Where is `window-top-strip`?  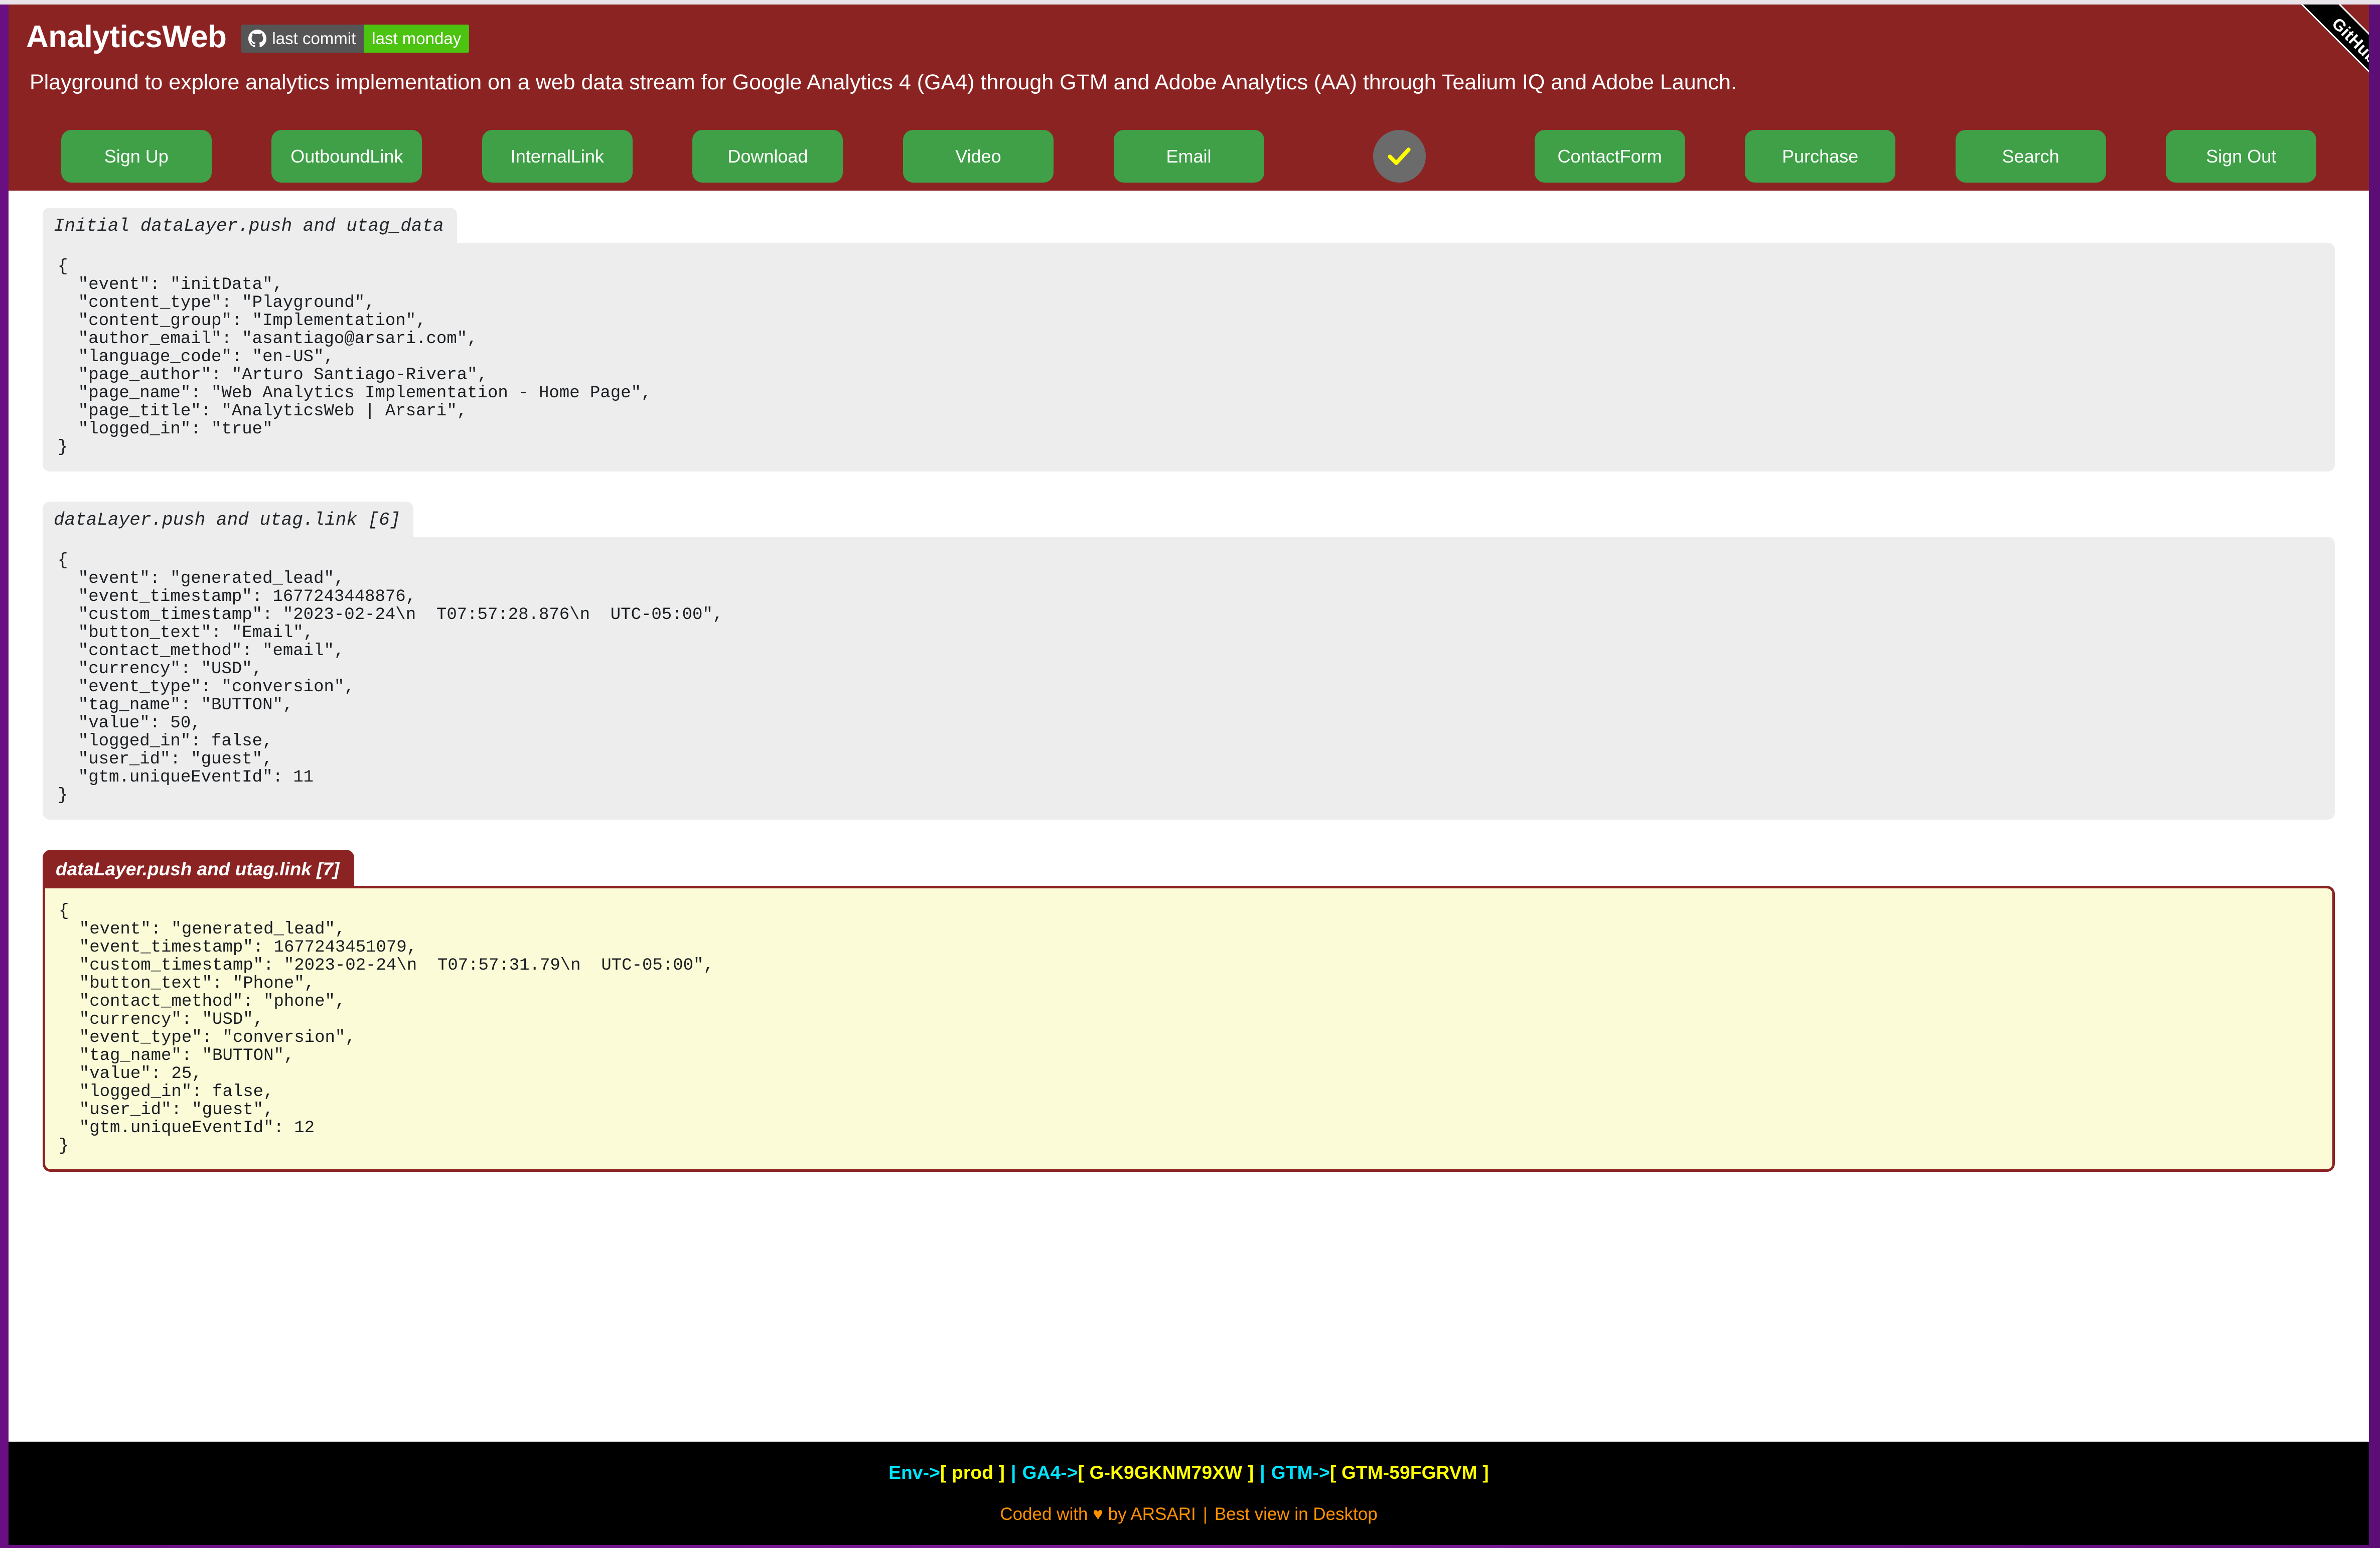 window-top-strip is located at coordinates (1190, 2).